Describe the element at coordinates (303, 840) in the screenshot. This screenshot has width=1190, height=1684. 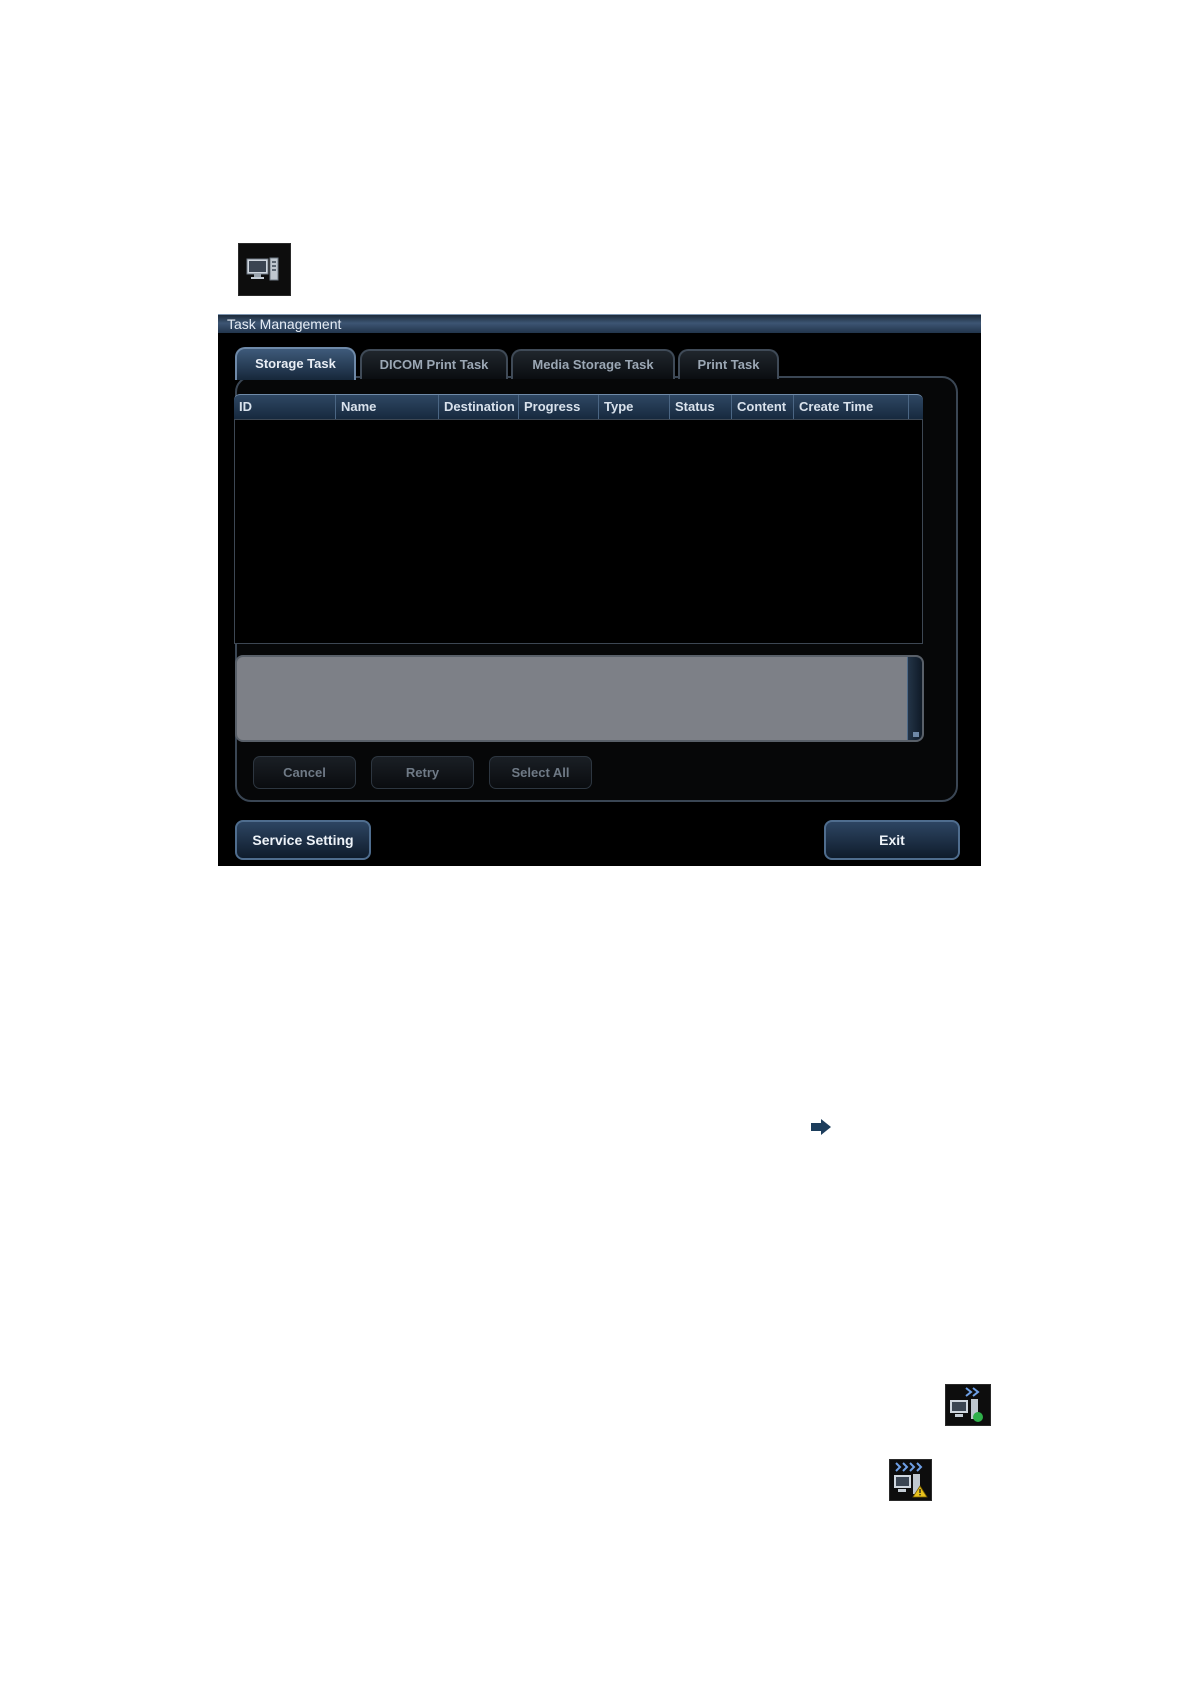
I see `service-setting-button: Service Setting` at that location.